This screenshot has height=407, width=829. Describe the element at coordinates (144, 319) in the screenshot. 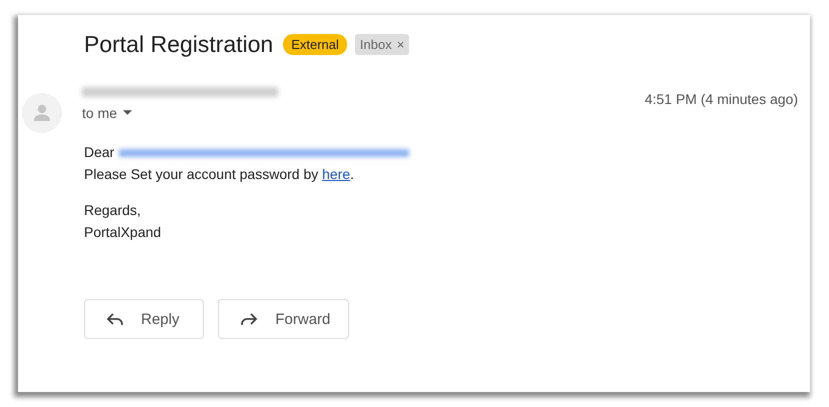

I see `reply-button: Reply` at that location.